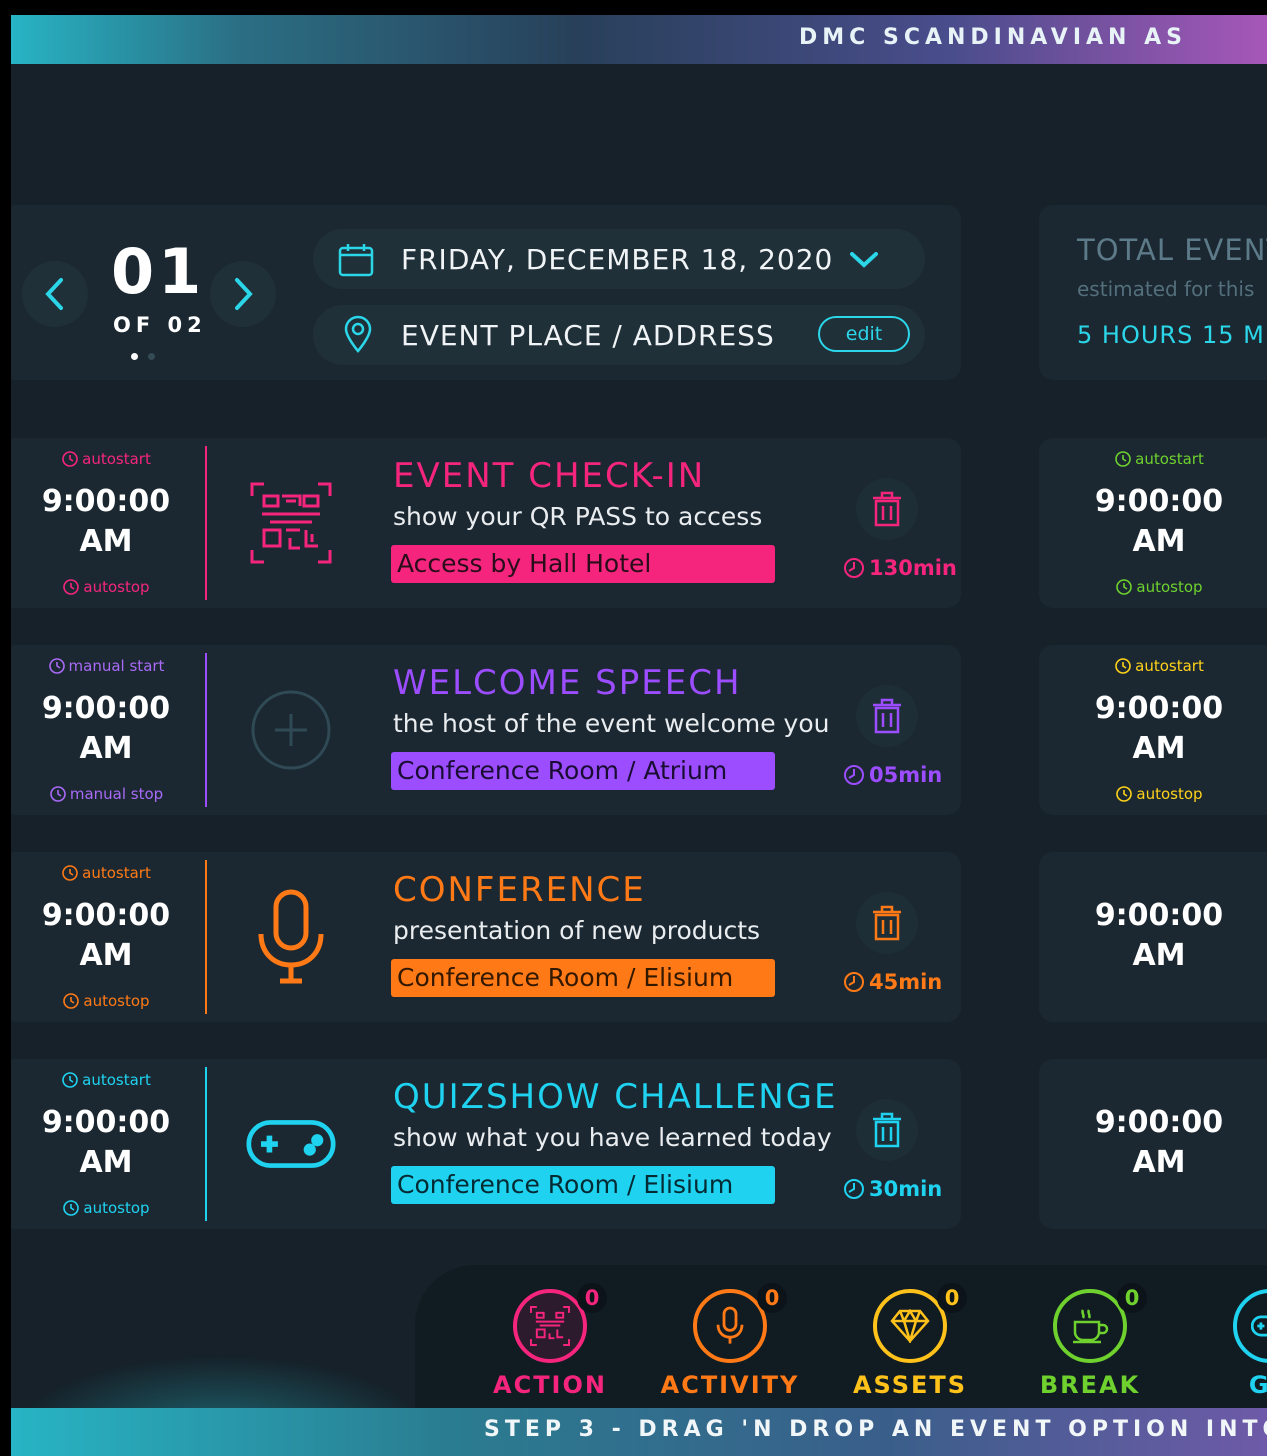 Image resolution: width=1267 pixels, height=1456 pixels. I want to click on event-date: FRIDAY, DECEMBER 18, 2020, so click(617, 259).